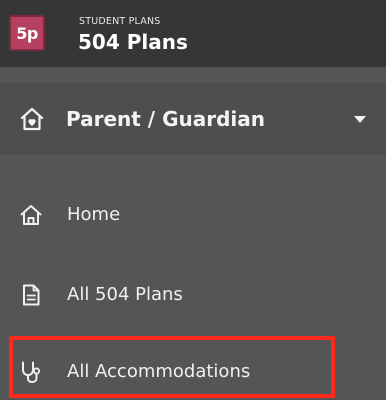 This screenshot has height=400, width=386. Describe the element at coordinates (165, 119) in the screenshot. I see `role-label: Parent / Guardian` at that location.